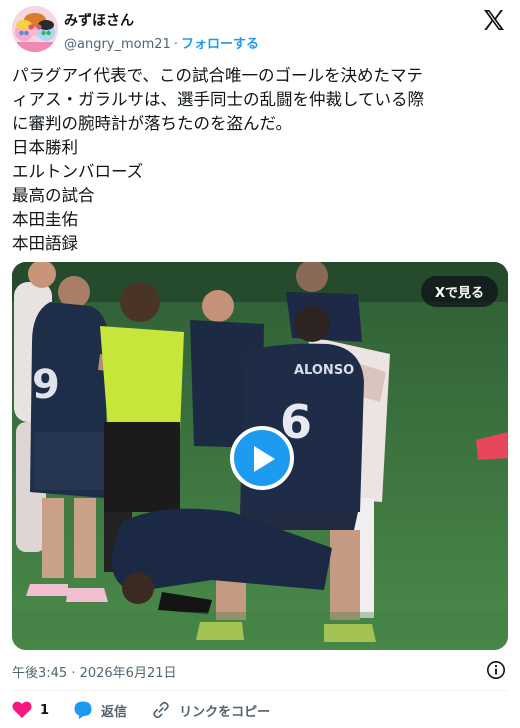 This screenshot has height=728, width=520. What do you see at coordinates (99, 20) in the screenshot?
I see `display-name: みずほさん` at bounding box center [99, 20].